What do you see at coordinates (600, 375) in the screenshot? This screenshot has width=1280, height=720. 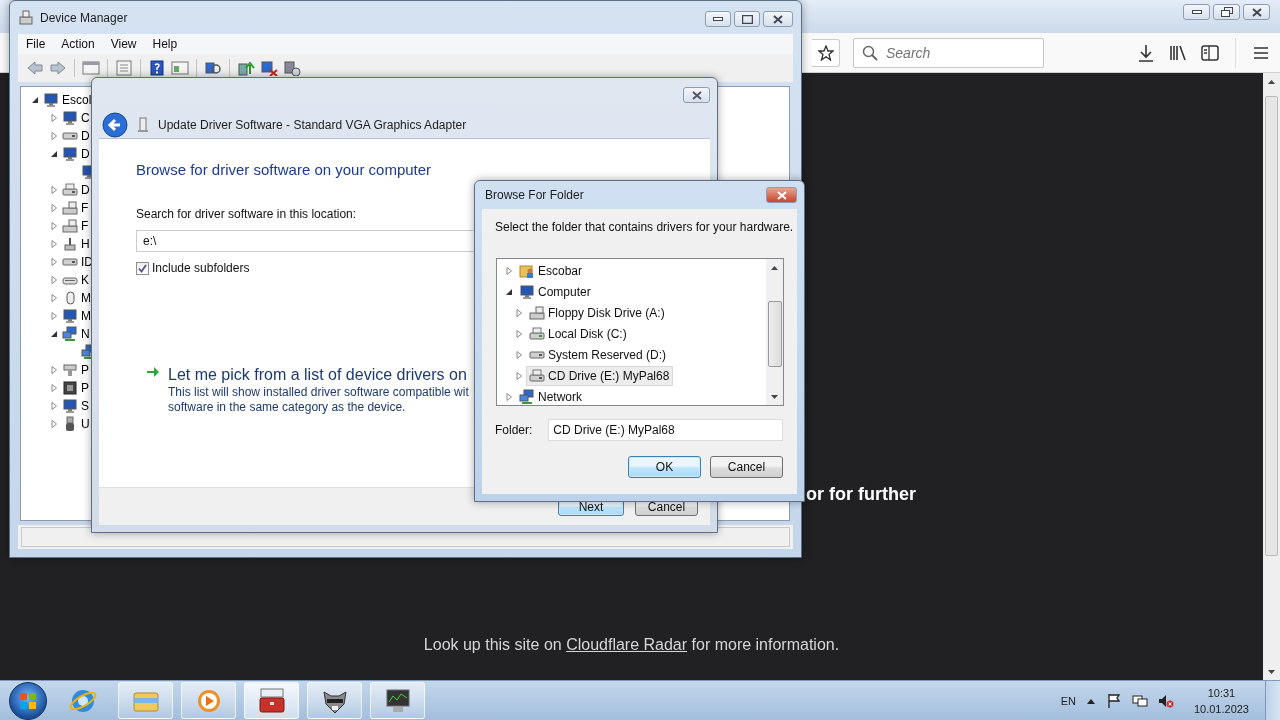 I see `folder-tree-item: CD Drive (E:) MyPal68` at bounding box center [600, 375].